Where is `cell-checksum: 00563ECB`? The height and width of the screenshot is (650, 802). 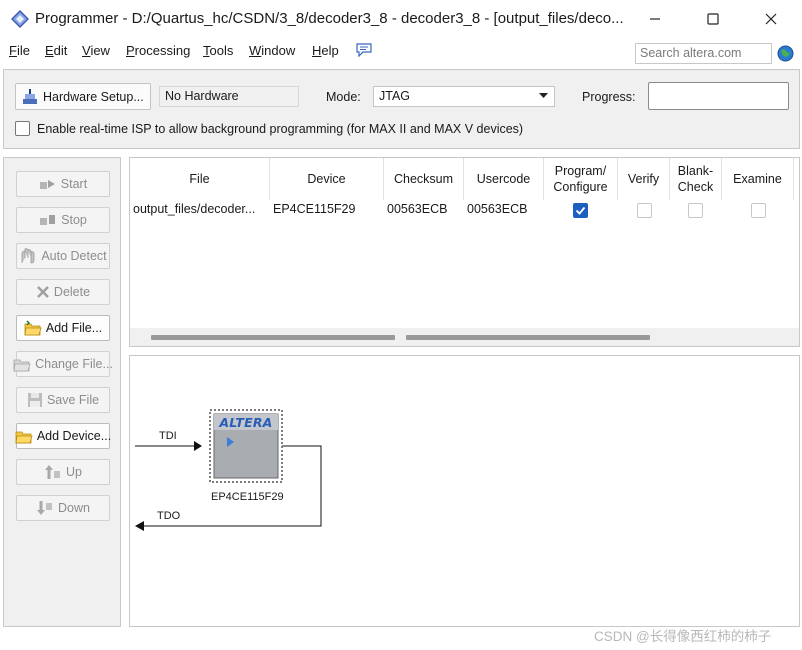 cell-checksum: 00563ECB is located at coordinates (417, 209).